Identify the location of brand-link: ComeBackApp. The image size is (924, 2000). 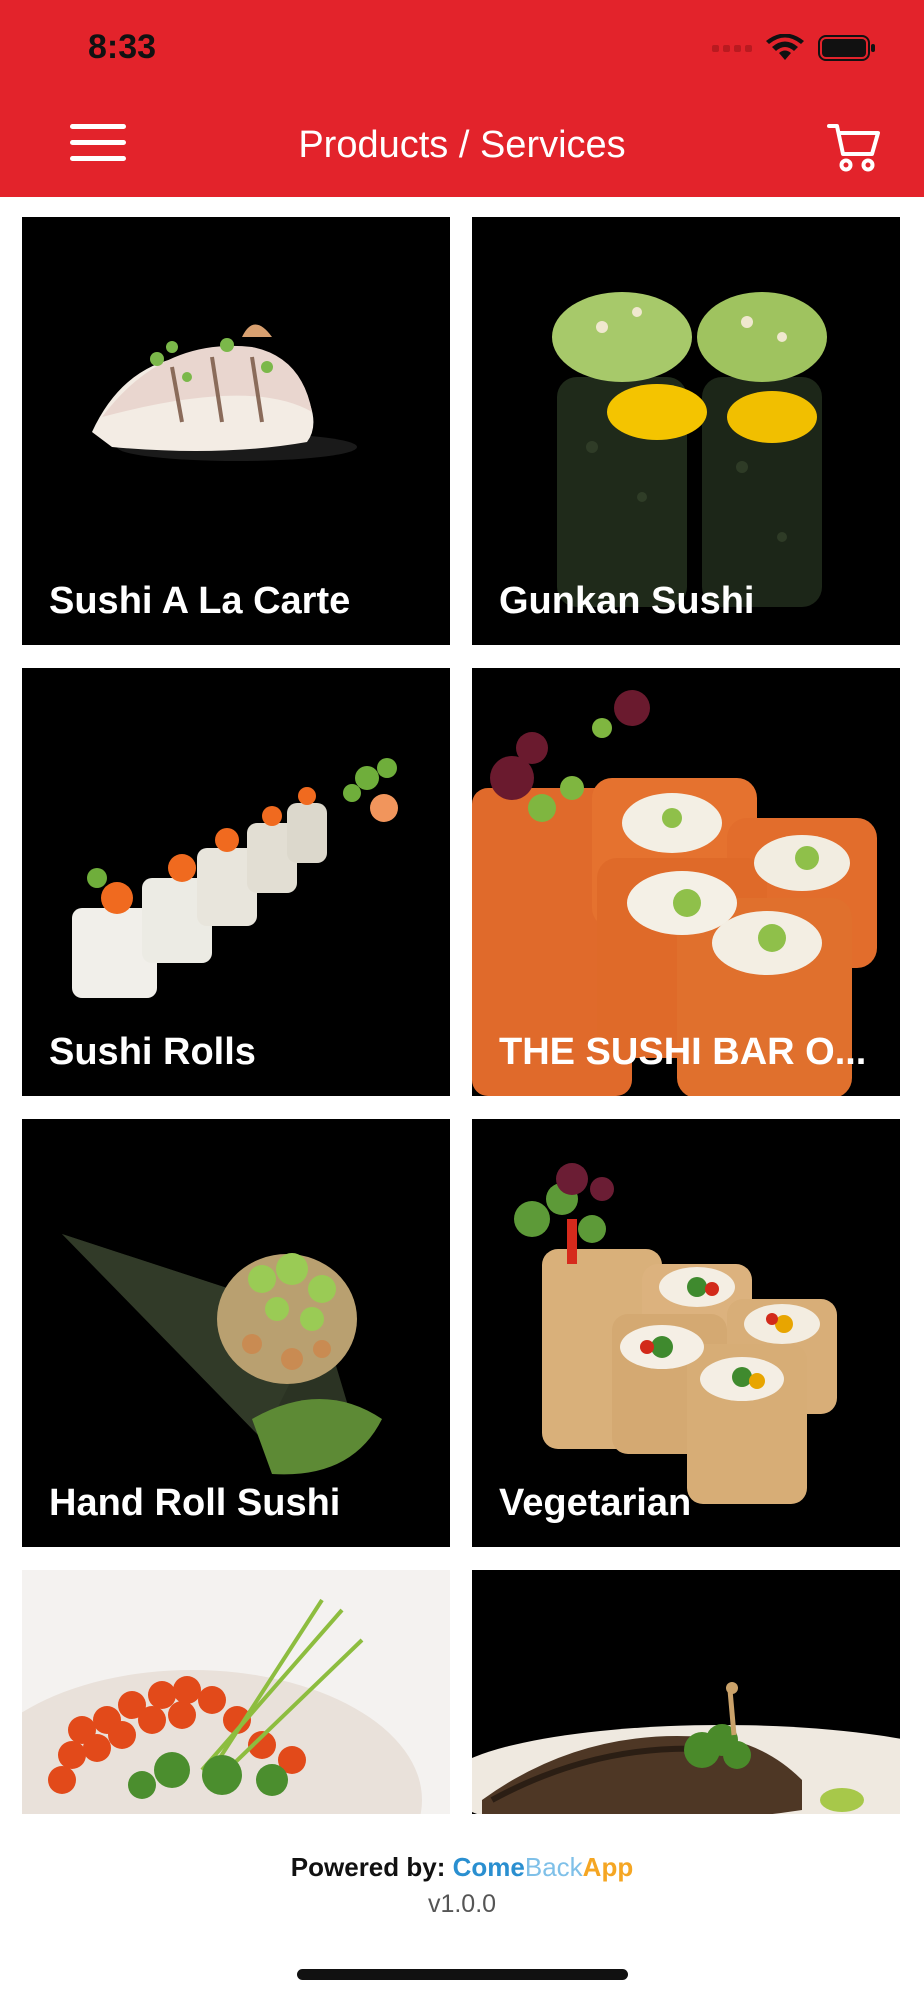
(543, 1867).